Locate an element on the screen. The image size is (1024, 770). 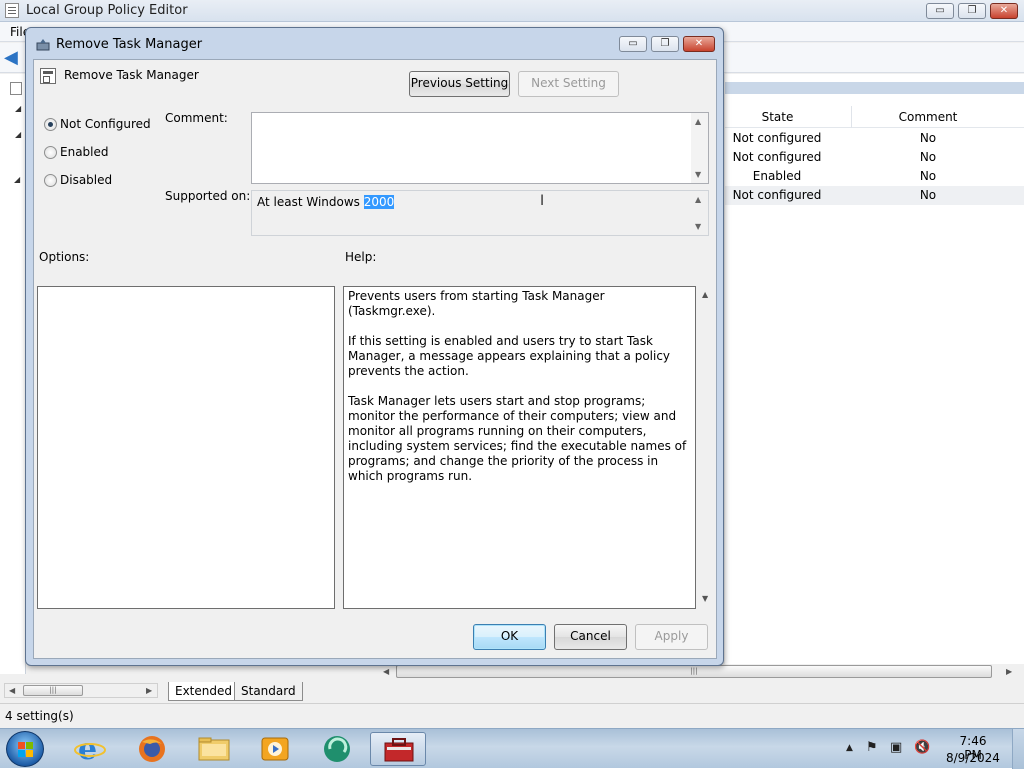
next-setting-button: Next Setting is located at coordinates (568, 84).